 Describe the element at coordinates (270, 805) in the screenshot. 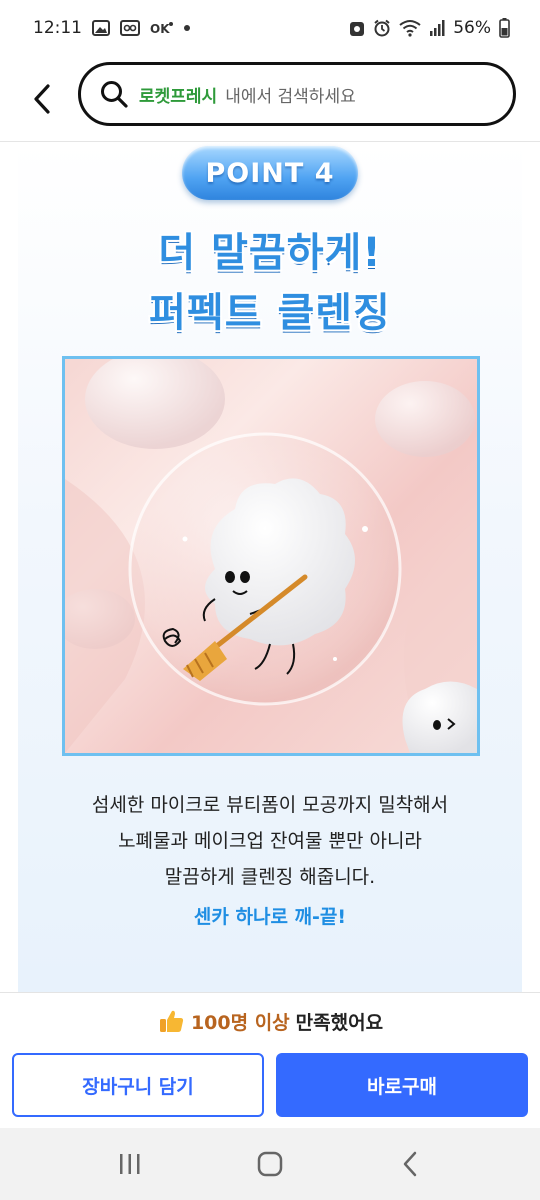

I see `description-line-1: 섬세한 마이크로 뷰티폼이 모공까지 밀착해서` at that location.